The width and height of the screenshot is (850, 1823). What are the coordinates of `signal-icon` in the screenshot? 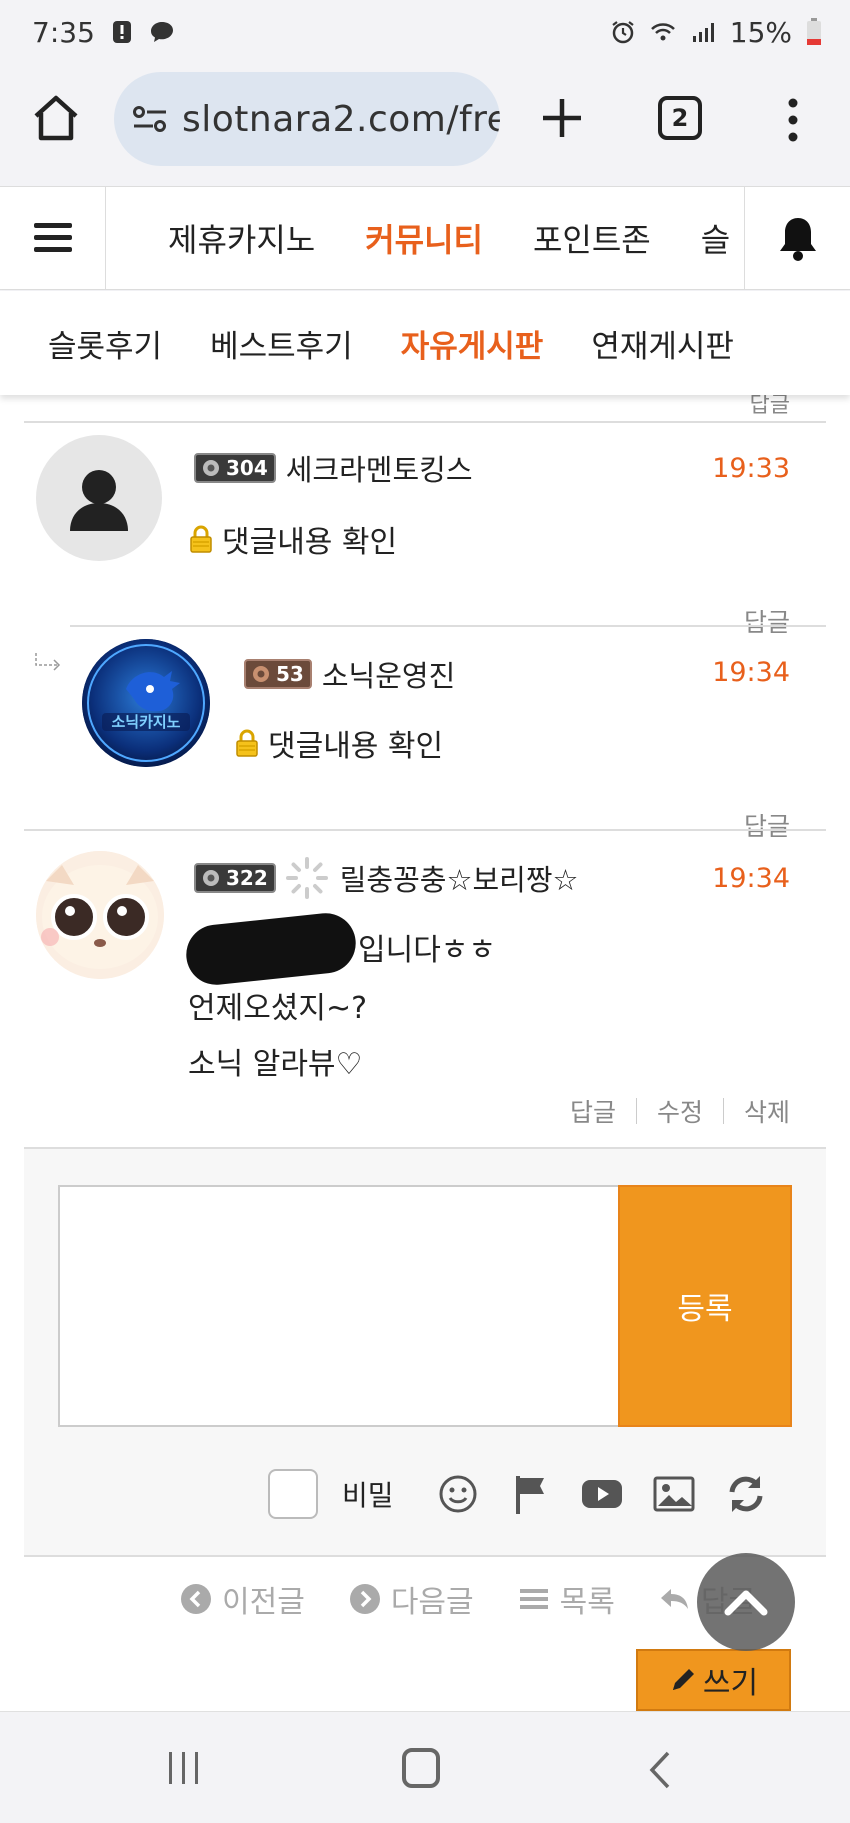 It's located at (703, 32).